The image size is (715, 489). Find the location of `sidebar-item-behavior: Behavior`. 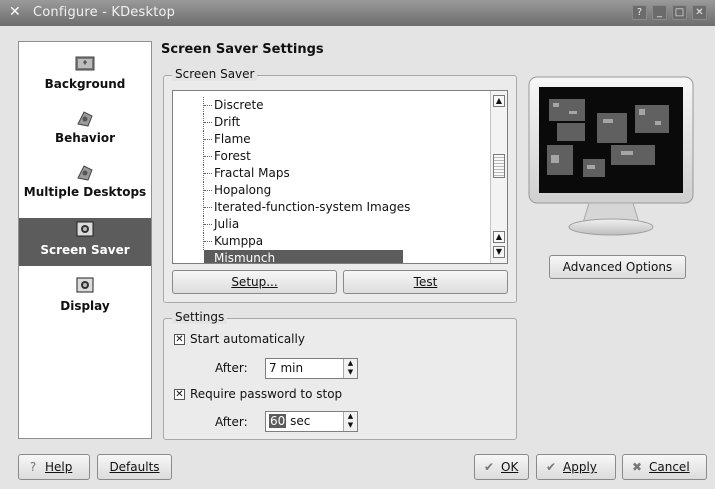

sidebar-item-behavior: Behavior is located at coordinates (85, 132).